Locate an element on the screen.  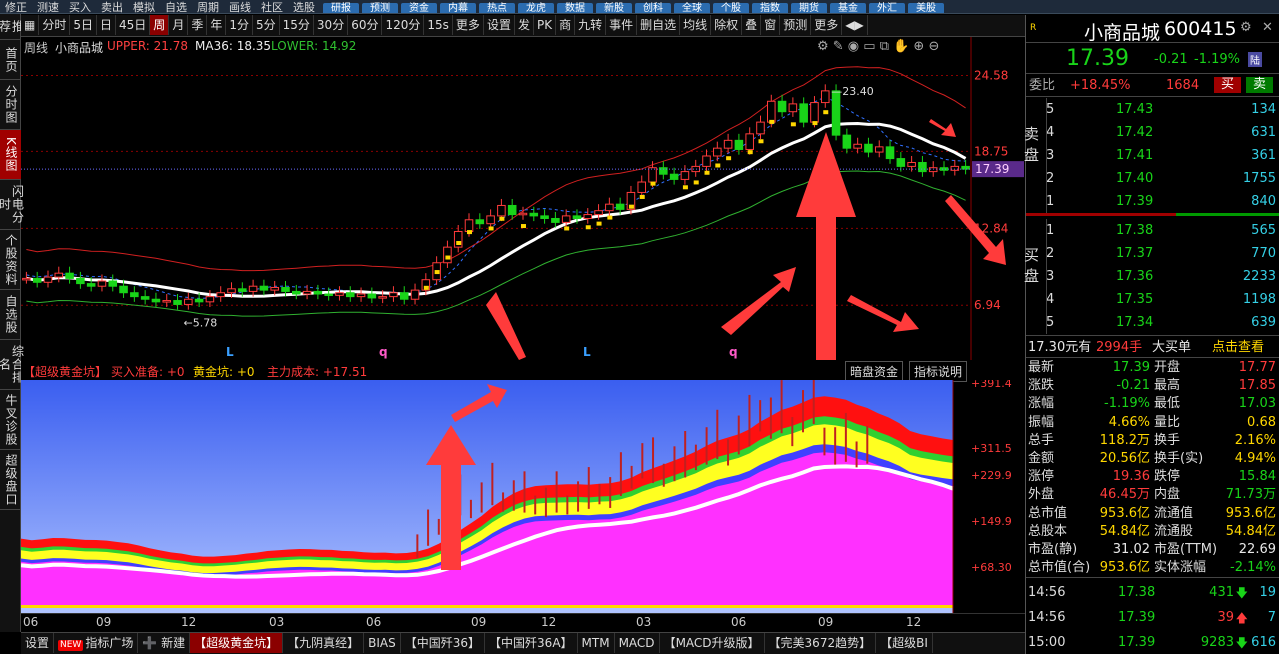
left-tab: 自选股 is located at coordinates (10, 315).